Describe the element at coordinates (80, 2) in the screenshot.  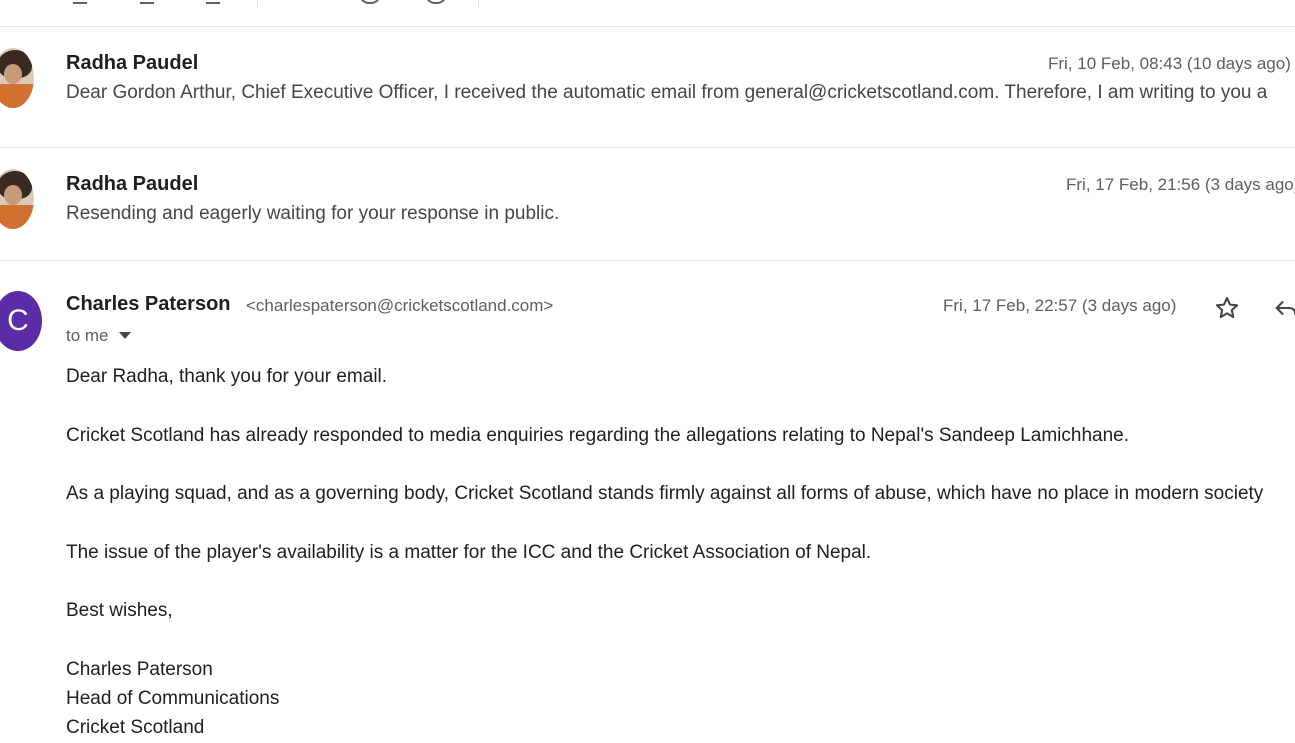
I see `archive-icon` at that location.